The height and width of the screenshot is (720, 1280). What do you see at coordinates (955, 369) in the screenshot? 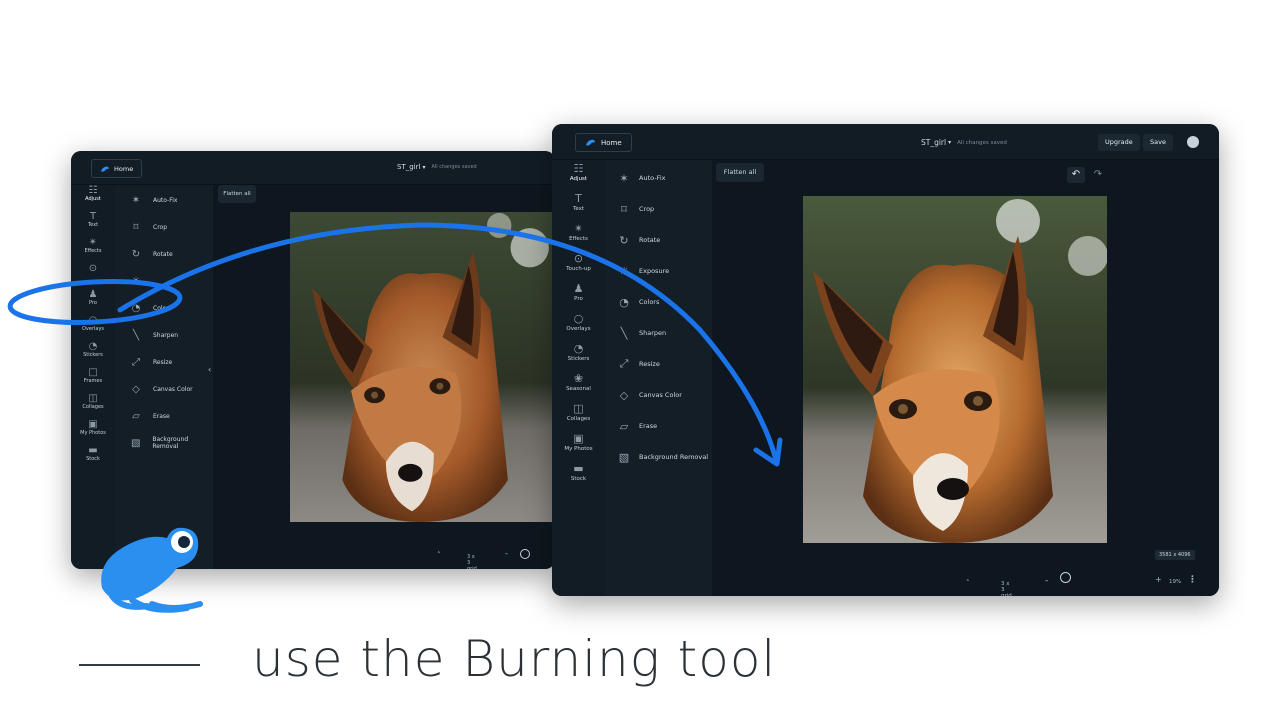
I see `fox-photo-burned` at bounding box center [955, 369].